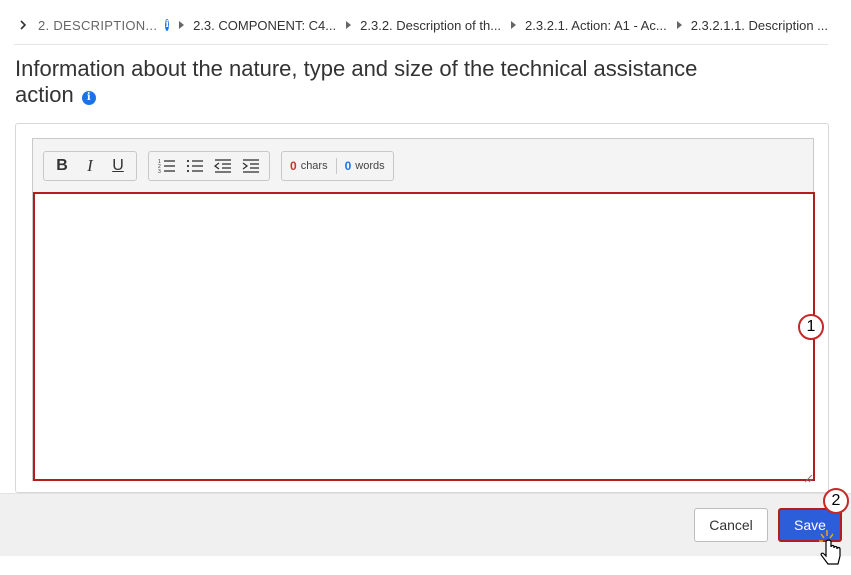  I want to click on words-label: words, so click(370, 166).